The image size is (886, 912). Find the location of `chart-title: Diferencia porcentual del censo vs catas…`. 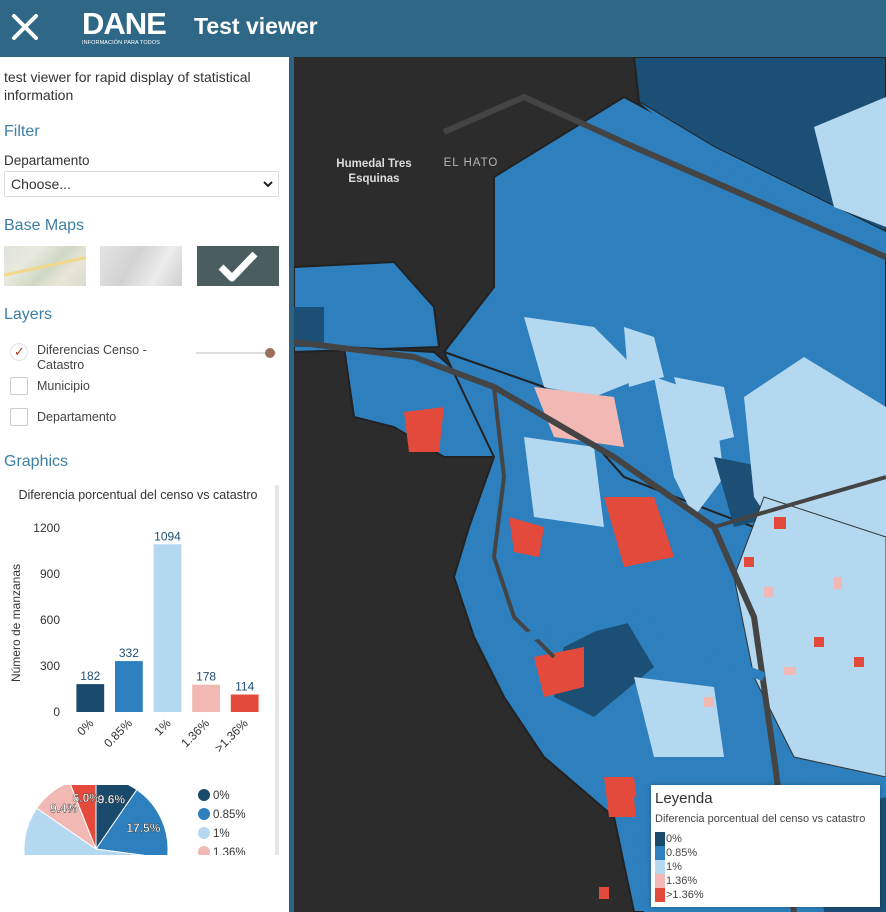

chart-title: Diferencia porcentual del censo vs catas… is located at coordinates (137, 495).